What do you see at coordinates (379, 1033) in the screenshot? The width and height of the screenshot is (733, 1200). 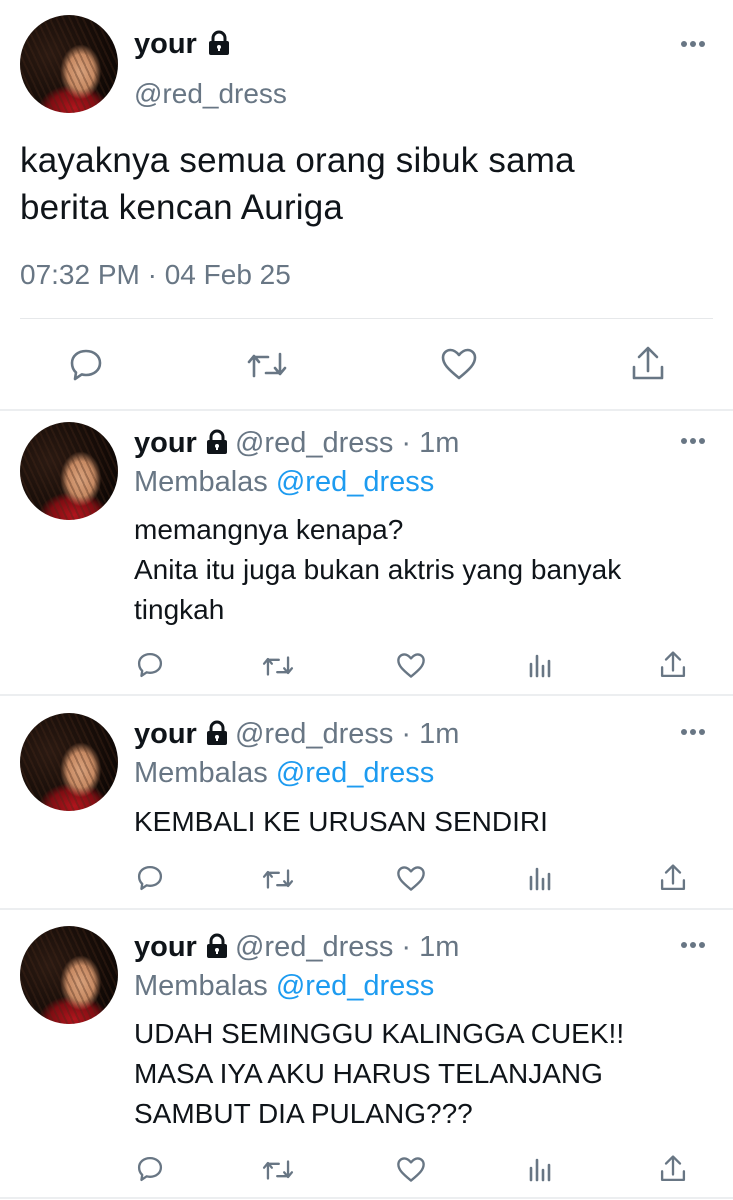 I see `reply-text-line: UDAH SEMINGGU KALINGGA CUEK!!` at bounding box center [379, 1033].